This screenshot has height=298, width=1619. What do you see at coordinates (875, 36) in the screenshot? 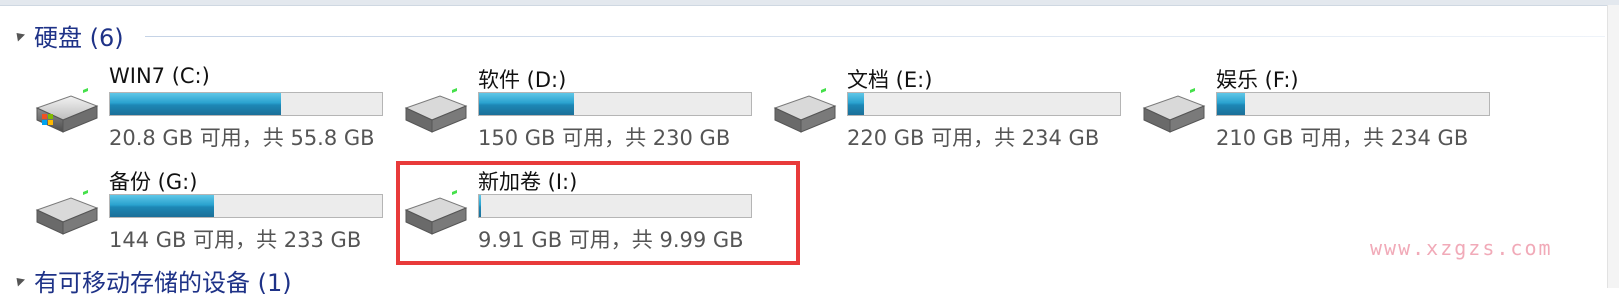
I see `group-header-divider` at bounding box center [875, 36].